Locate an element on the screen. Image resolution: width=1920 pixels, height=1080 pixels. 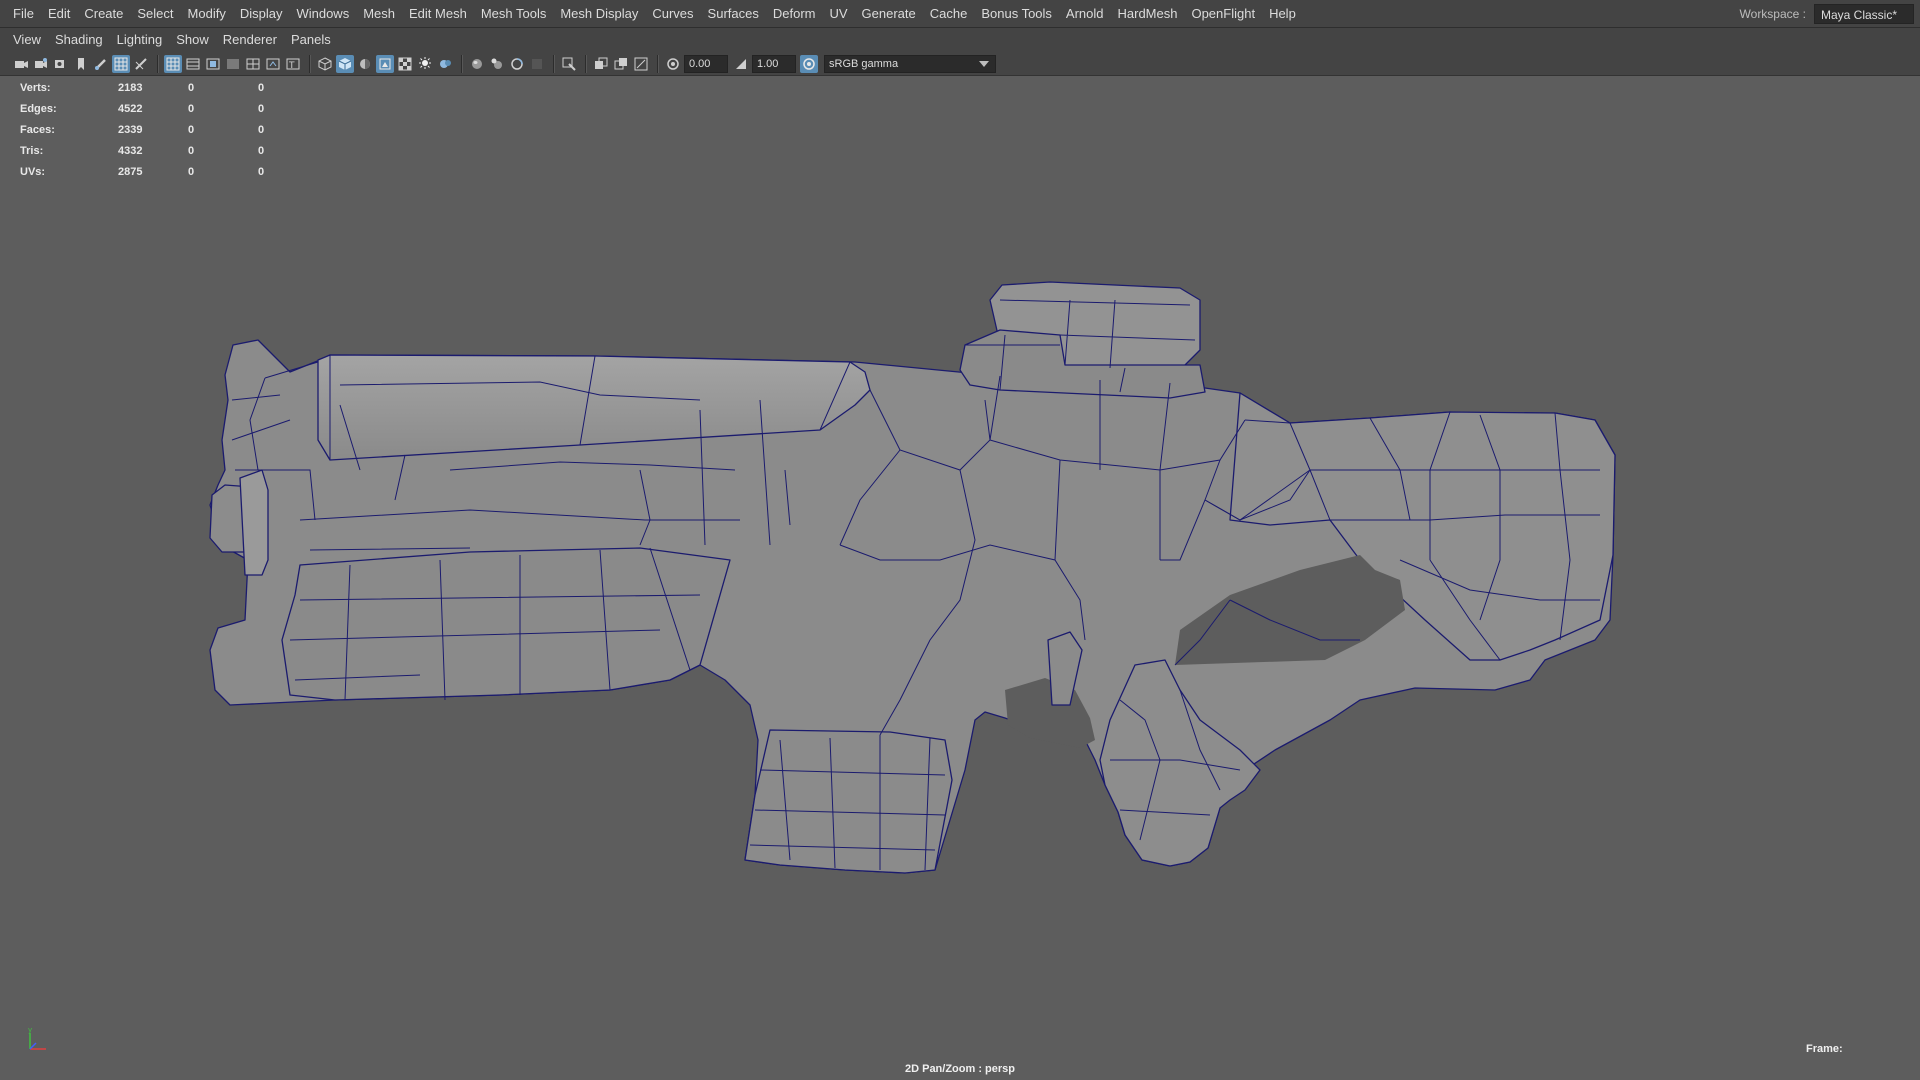
menu-mesh-tools: Mesh Tools is located at coordinates (514, 13).